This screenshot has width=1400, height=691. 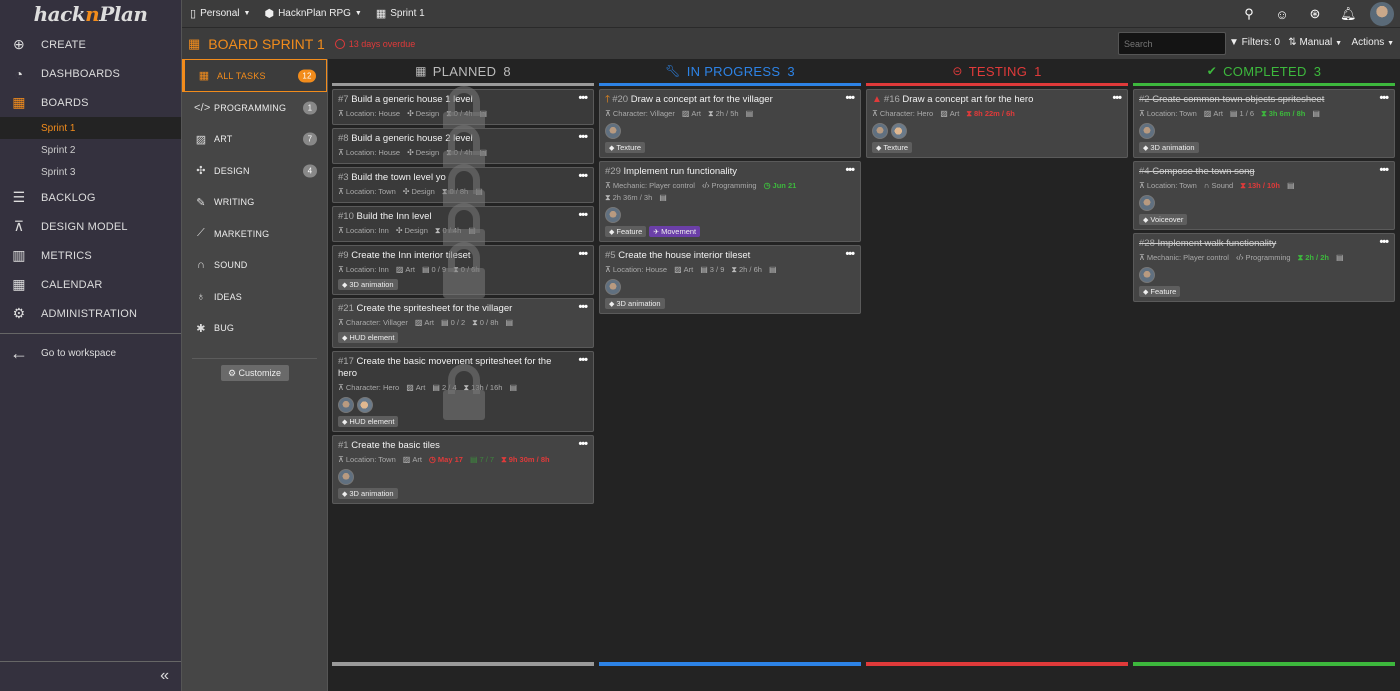 What do you see at coordinates (1213, 114) in the screenshot?
I see `meta-image: ▨ Art` at bounding box center [1213, 114].